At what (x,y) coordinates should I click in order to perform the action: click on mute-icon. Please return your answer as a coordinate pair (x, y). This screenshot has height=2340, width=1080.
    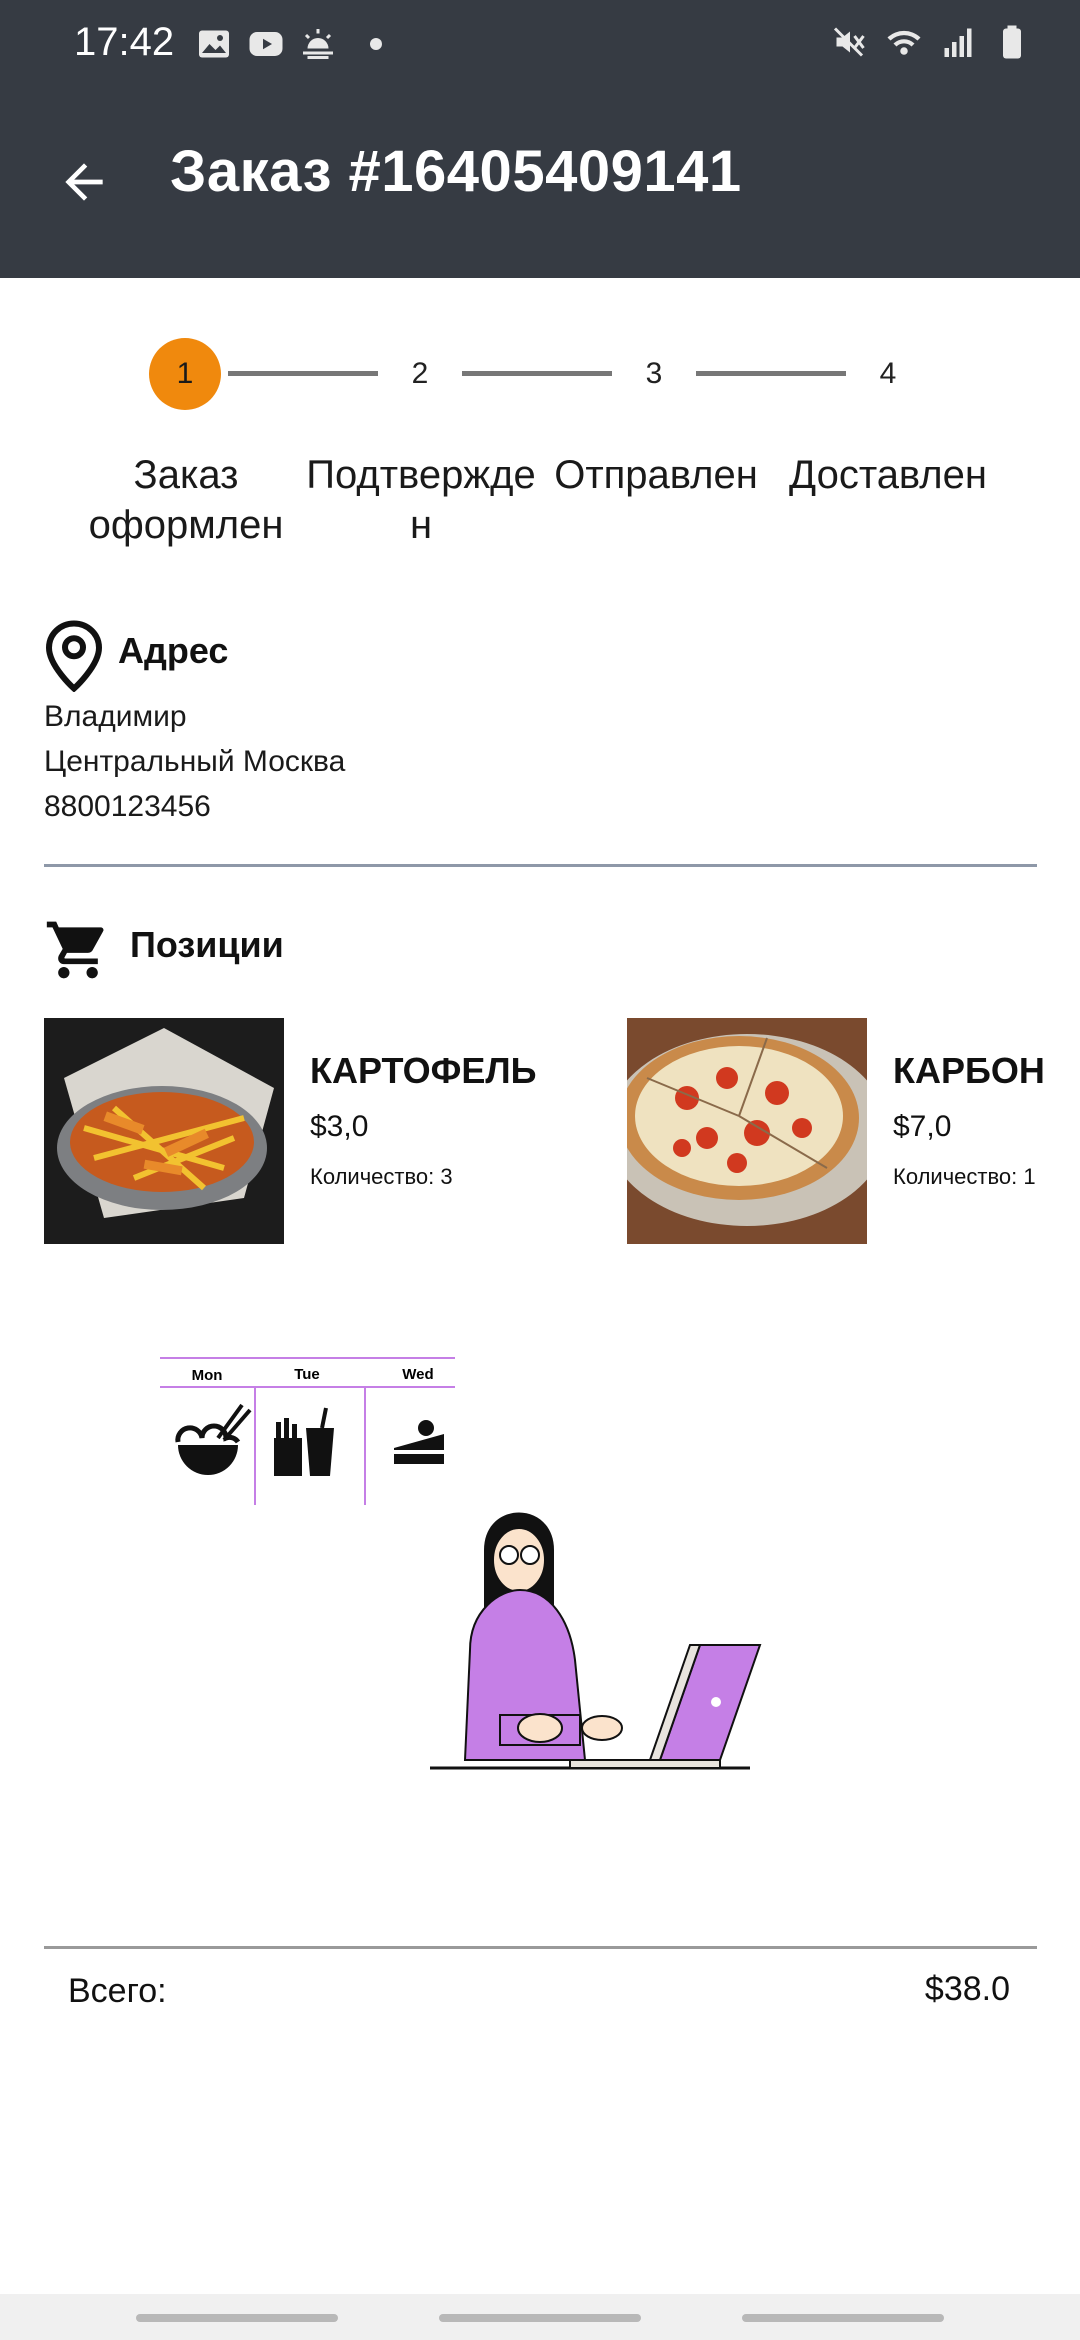
    Looking at the image, I should click on (849, 42).